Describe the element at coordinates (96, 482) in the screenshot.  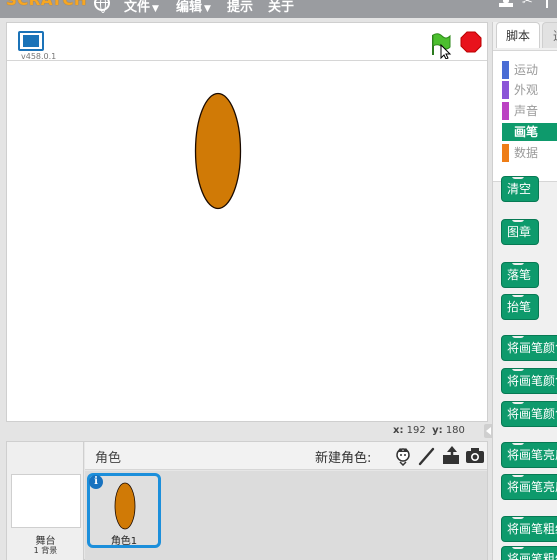
I see `info-icon: i` at that location.